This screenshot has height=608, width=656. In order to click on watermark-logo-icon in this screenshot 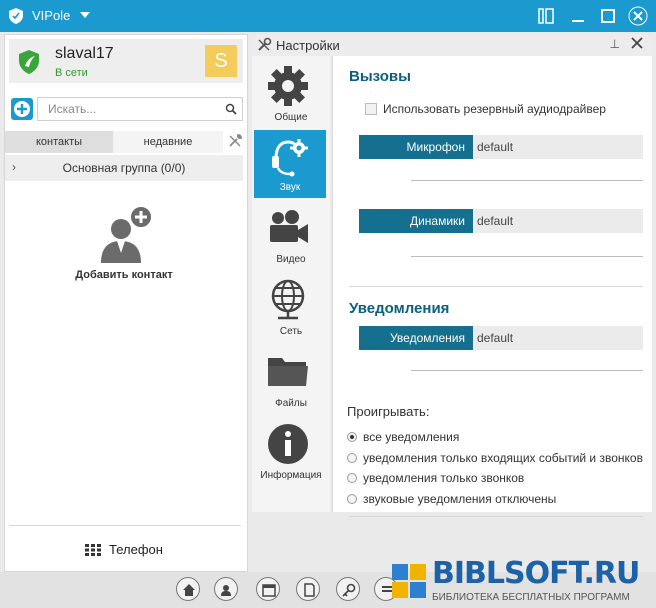, I will do `click(409, 581)`.